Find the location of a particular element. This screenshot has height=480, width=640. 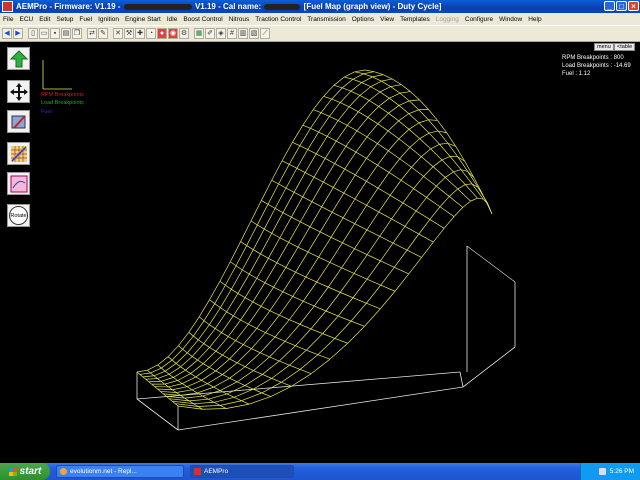

forward-arrow-icon: ▶ is located at coordinates (18, 33).